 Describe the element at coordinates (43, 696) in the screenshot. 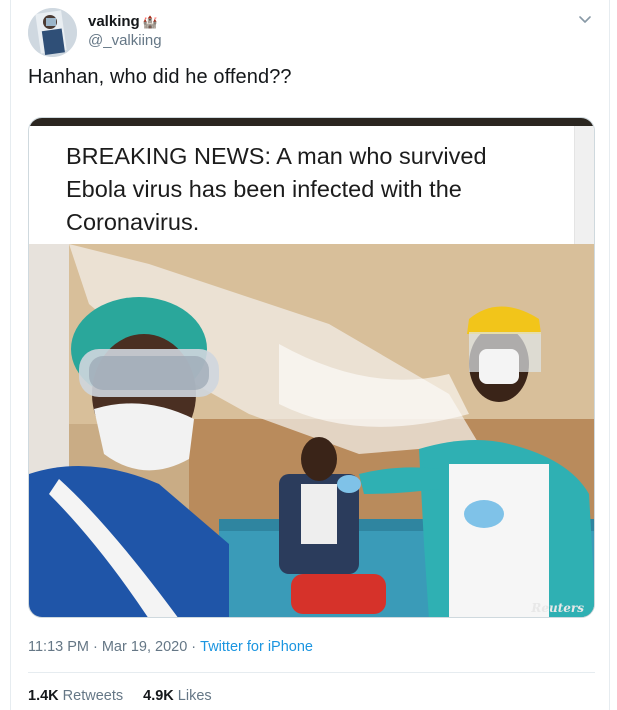

I see `retweets-count: 1.4K` at that location.